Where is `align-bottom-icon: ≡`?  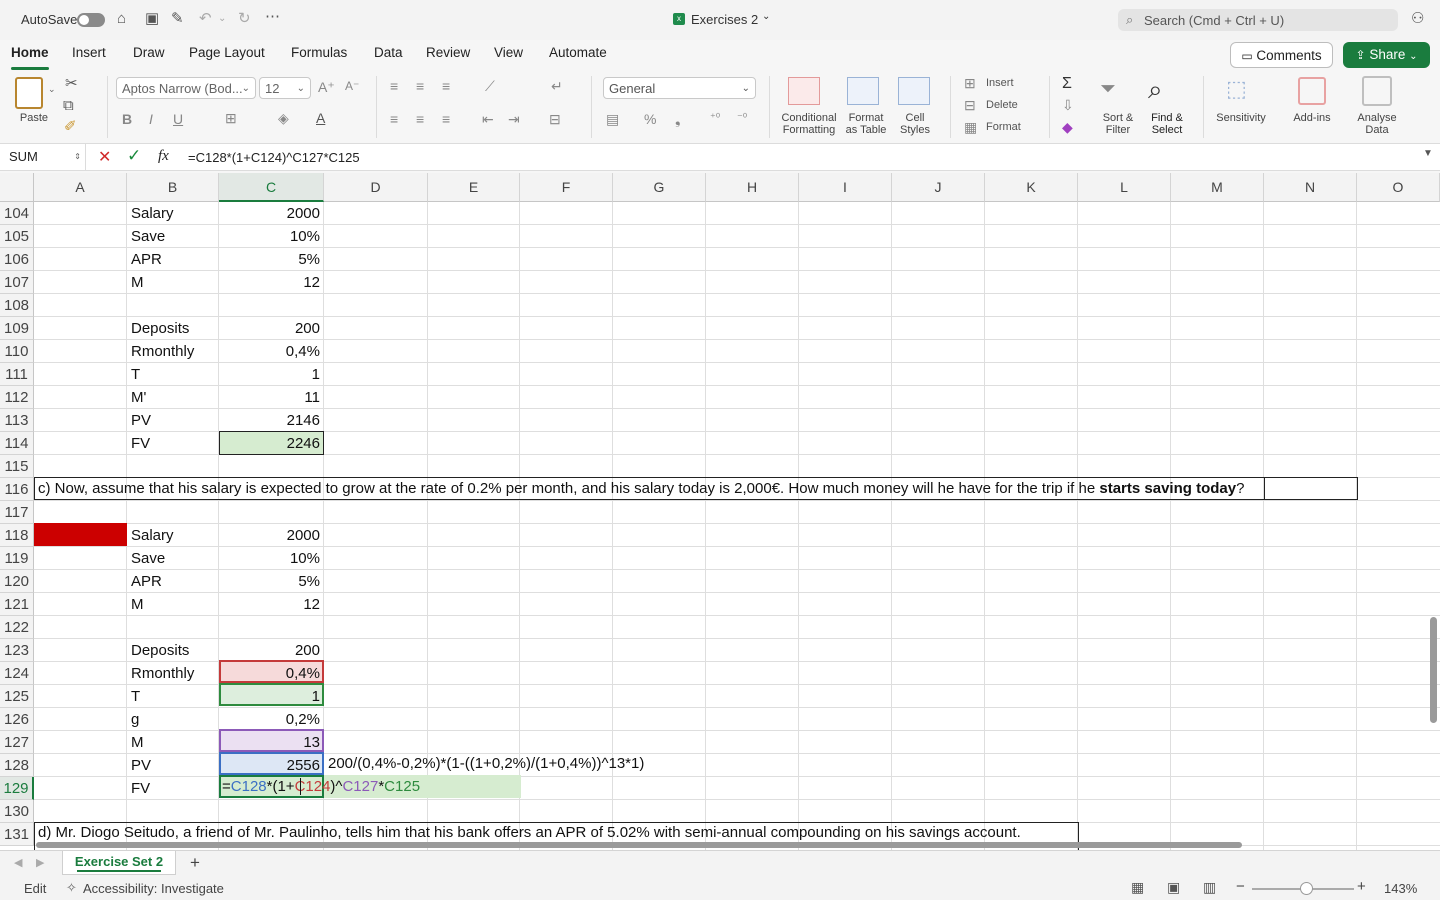 align-bottom-icon: ≡ is located at coordinates (446, 86).